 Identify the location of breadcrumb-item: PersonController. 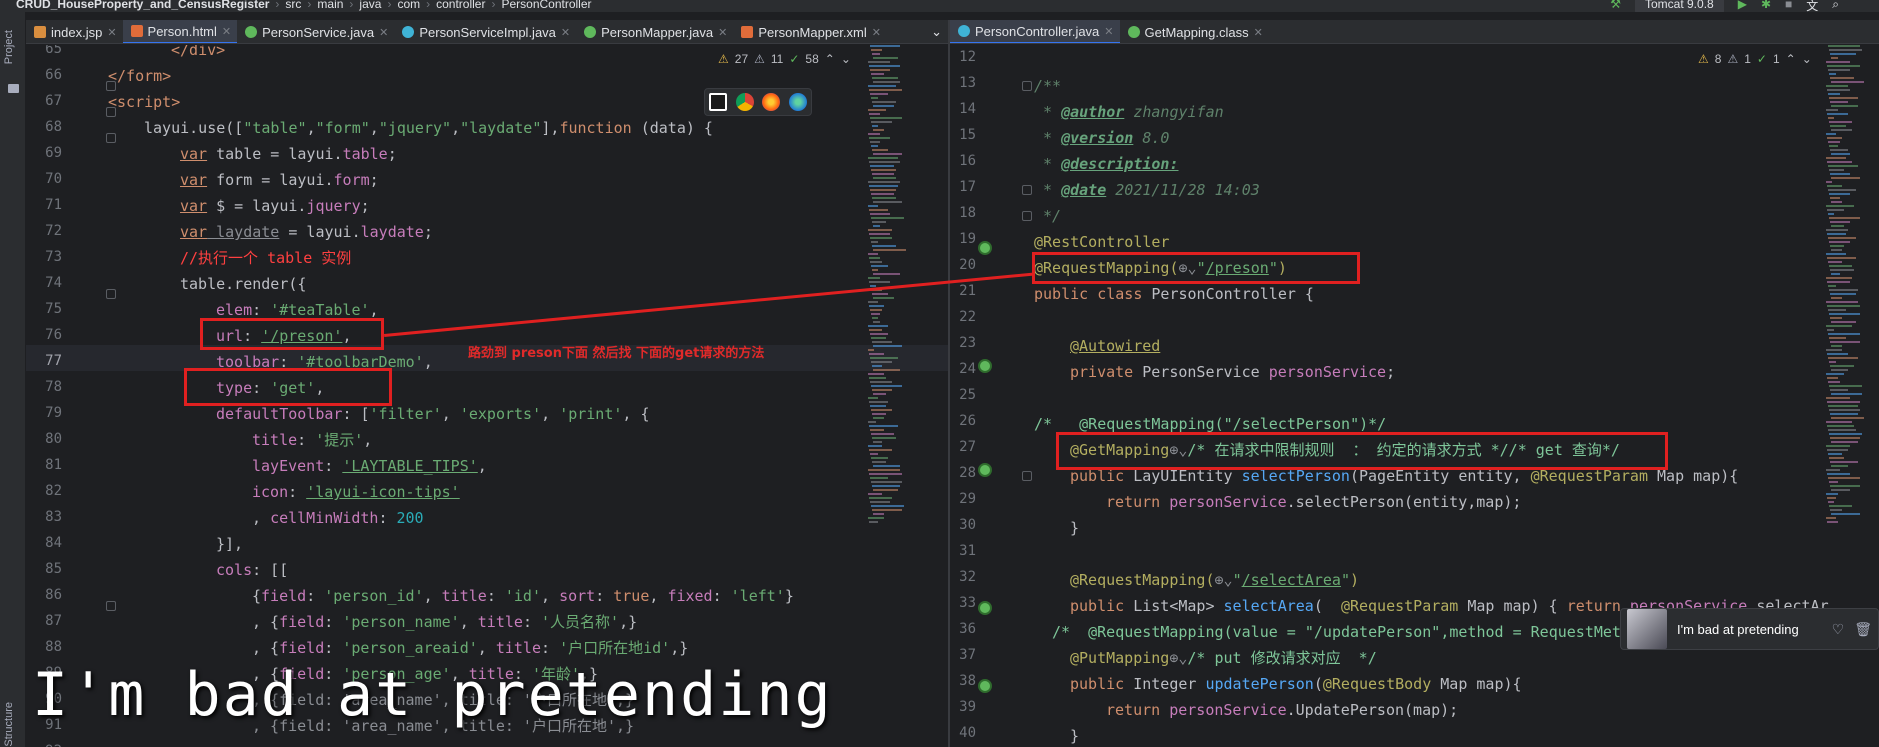
(546, 5).